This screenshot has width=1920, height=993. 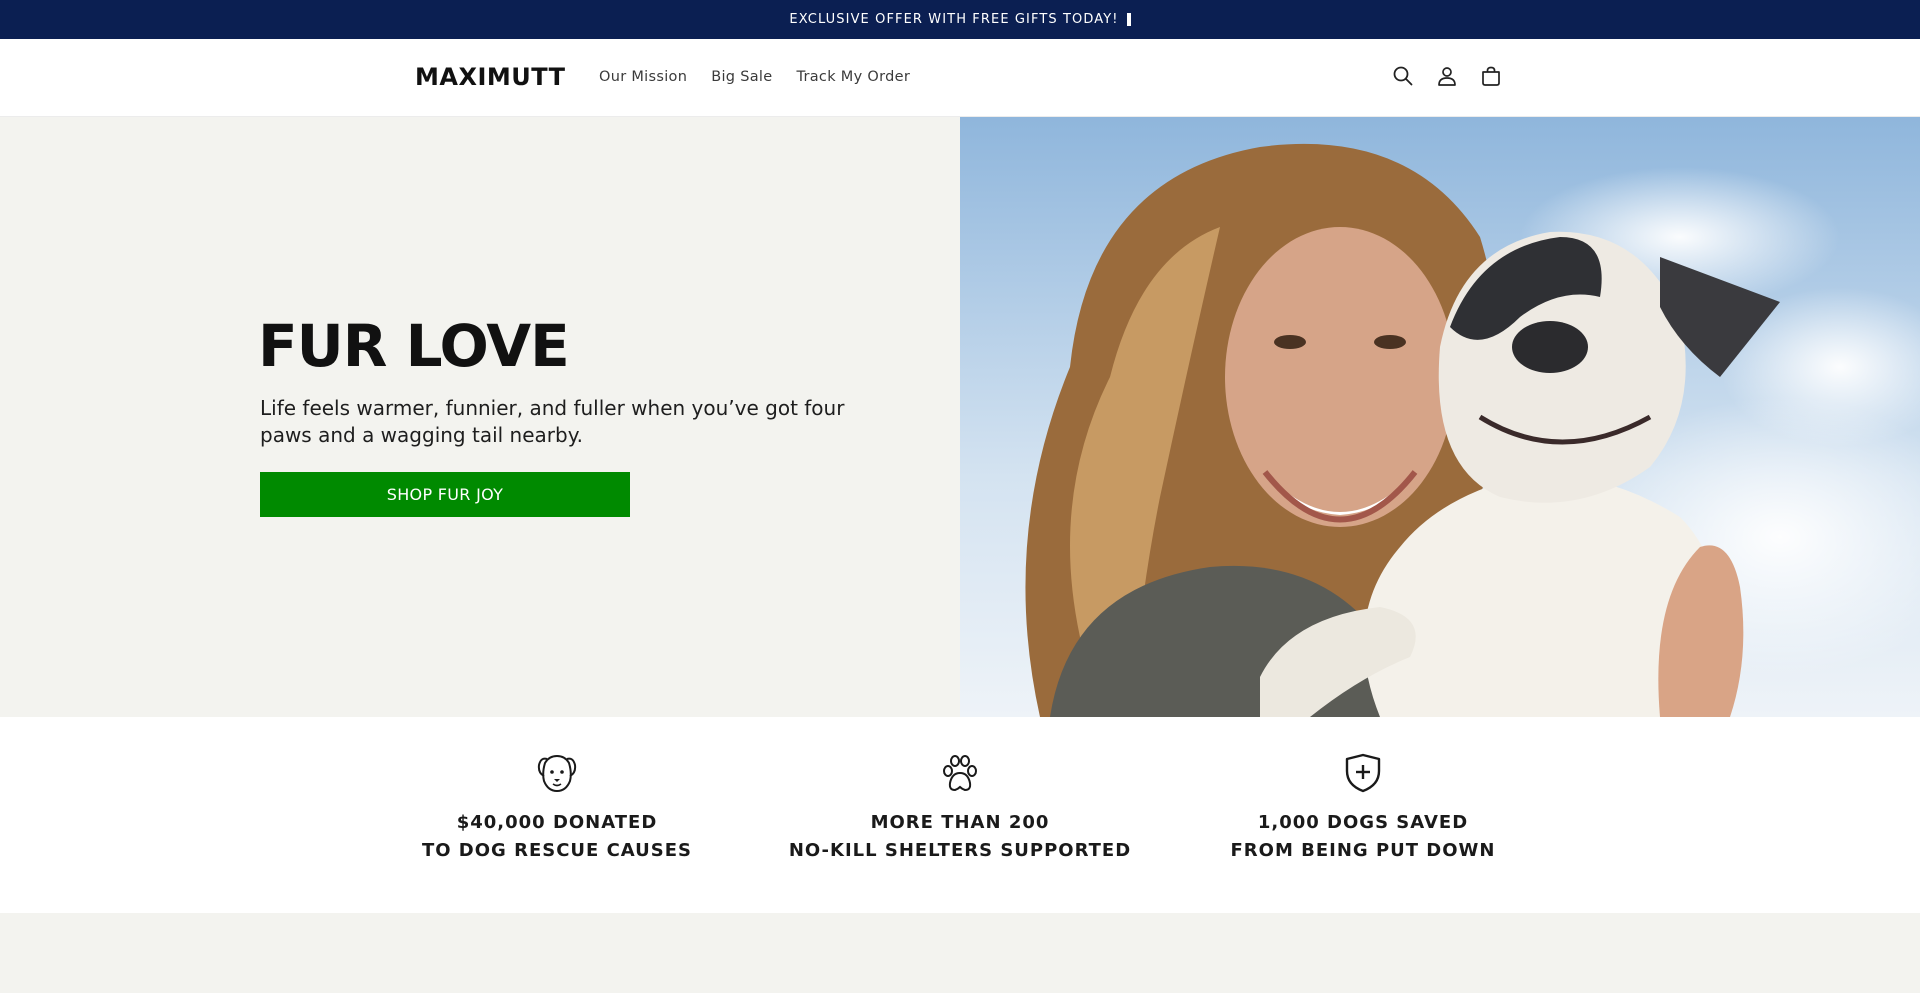 I want to click on stat-shelters-line1: MORE THAN 200, so click(x=960, y=822).